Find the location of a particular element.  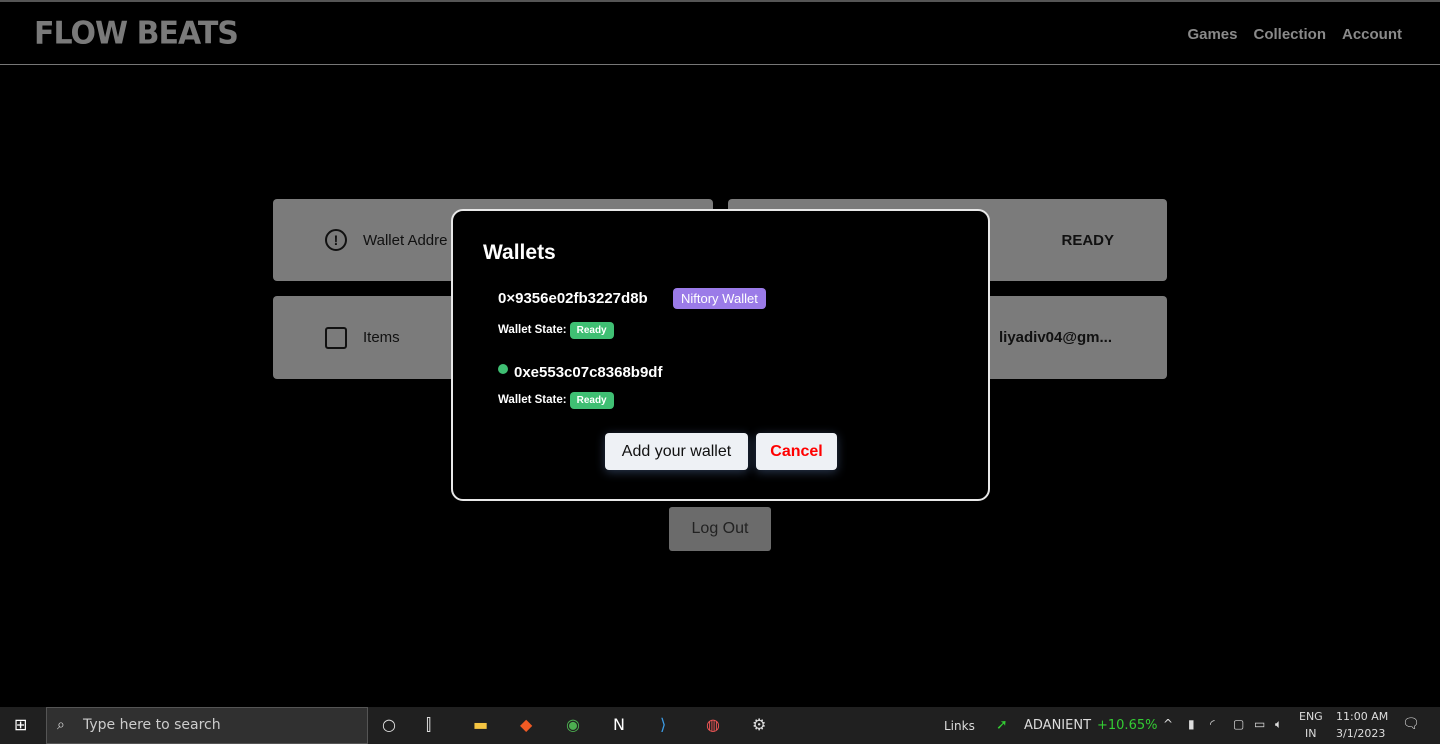

active-dot-icon is located at coordinates (503, 369).